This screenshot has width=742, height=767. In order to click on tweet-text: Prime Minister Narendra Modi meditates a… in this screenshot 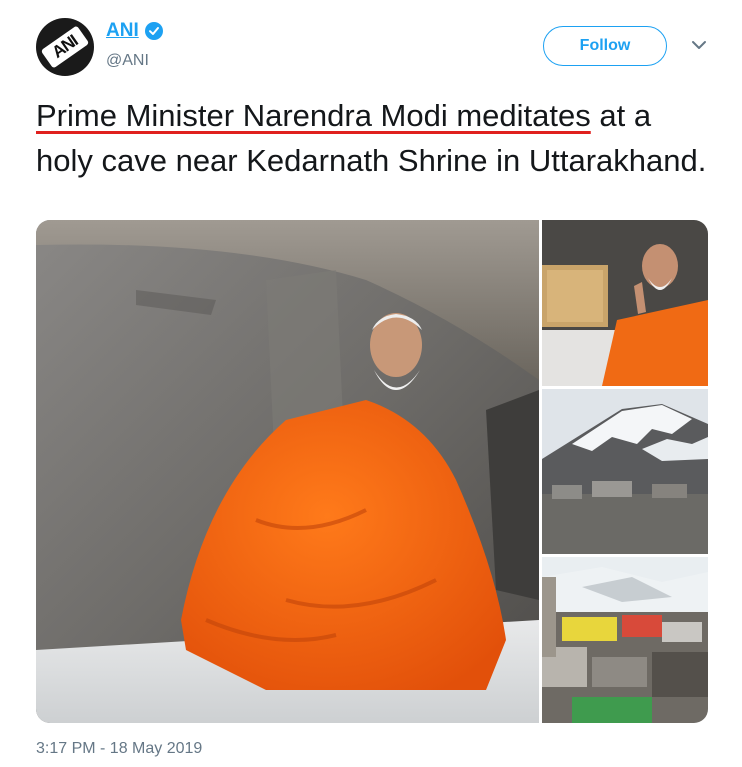, I will do `click(376, 138)`.